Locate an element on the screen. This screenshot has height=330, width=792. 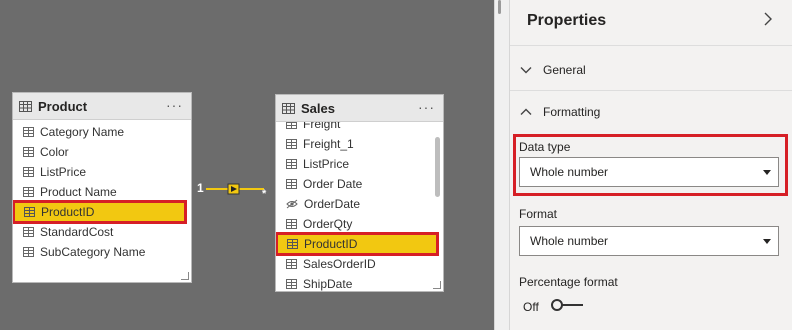
field-name: OrderQty is located at coordinates (328, 224).